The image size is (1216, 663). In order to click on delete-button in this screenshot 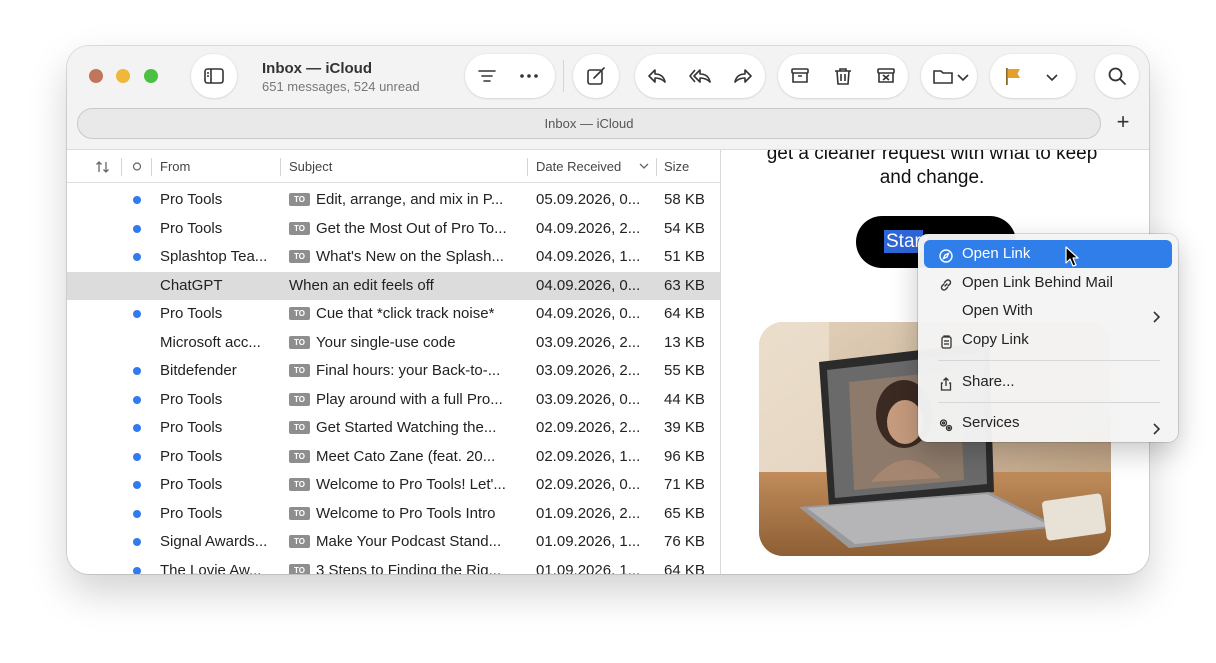, I will do `click(843, 76)`.